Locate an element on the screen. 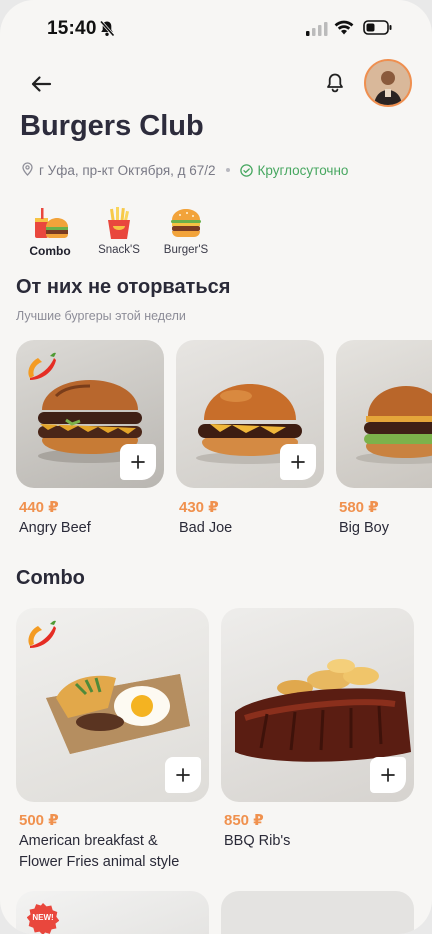 The image size is (432, 934). category-label: Snack'S is located at coordinates (119, 250).